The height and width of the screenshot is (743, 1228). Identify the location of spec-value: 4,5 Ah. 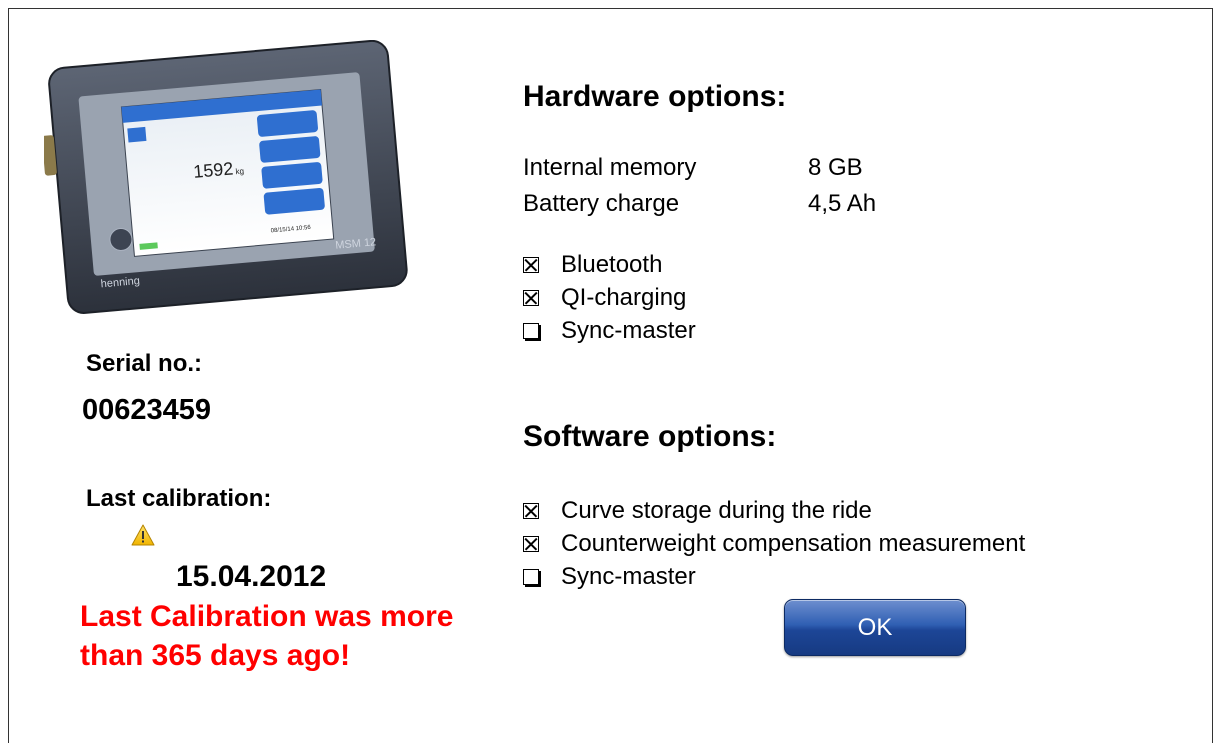
(842, 203).